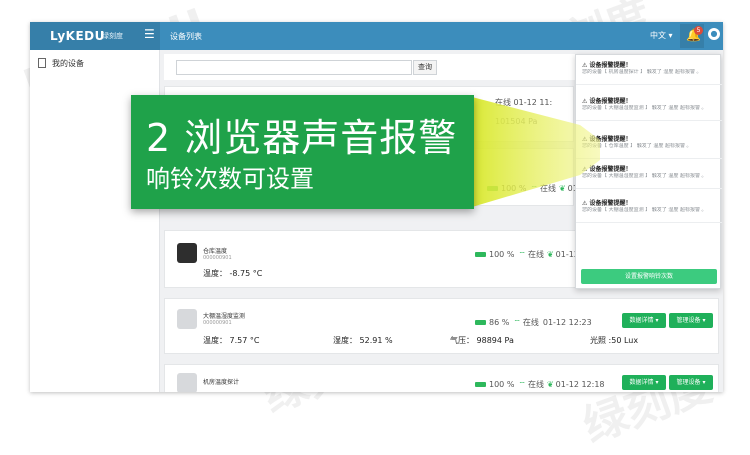 The width and height of the screenshot is (750, 455). Describe the element at coordinates (425, 67) in the screenshot. I see `search-button: 查询` at that location.